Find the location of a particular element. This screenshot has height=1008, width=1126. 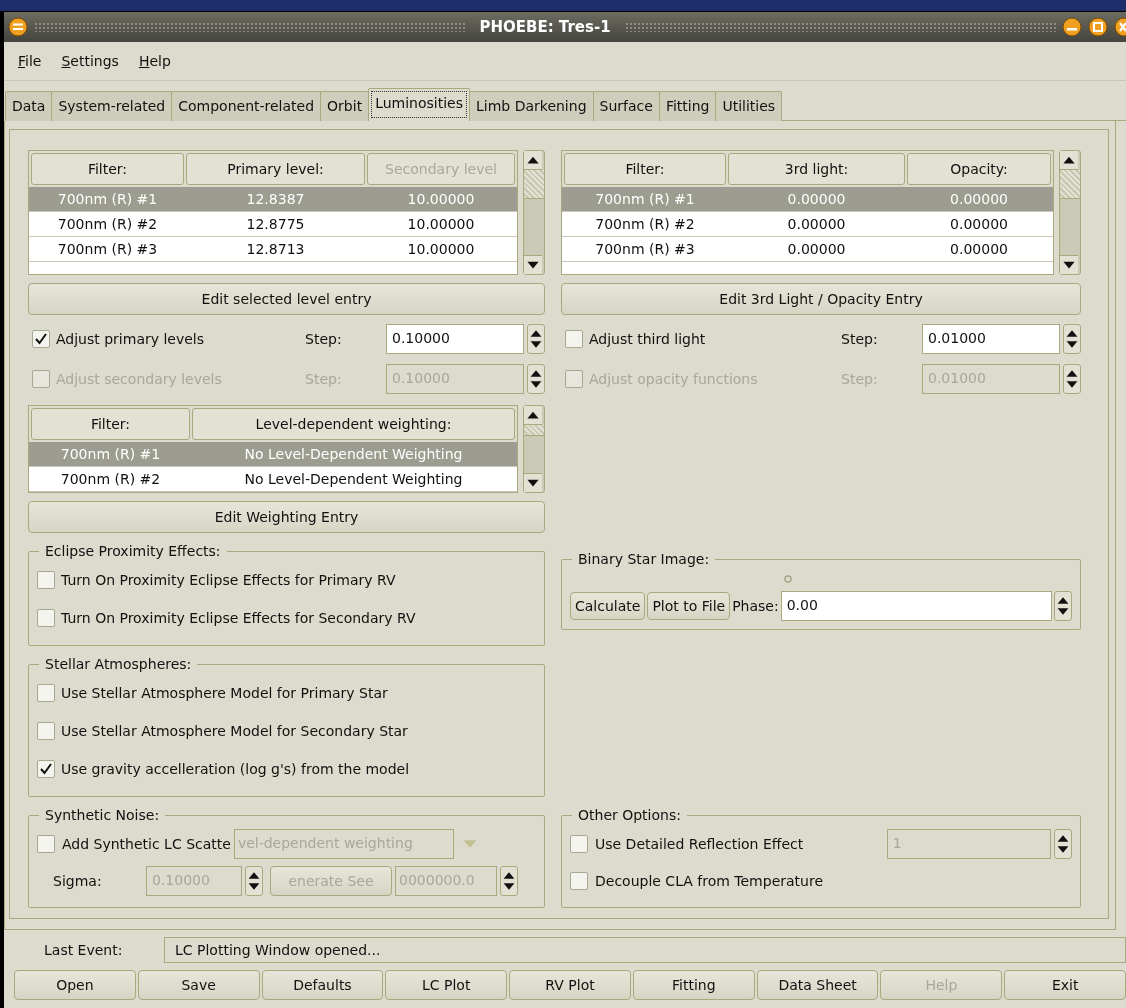

edit-entry-button: Edit Weighting Entry is located at coordinates (286, 517).